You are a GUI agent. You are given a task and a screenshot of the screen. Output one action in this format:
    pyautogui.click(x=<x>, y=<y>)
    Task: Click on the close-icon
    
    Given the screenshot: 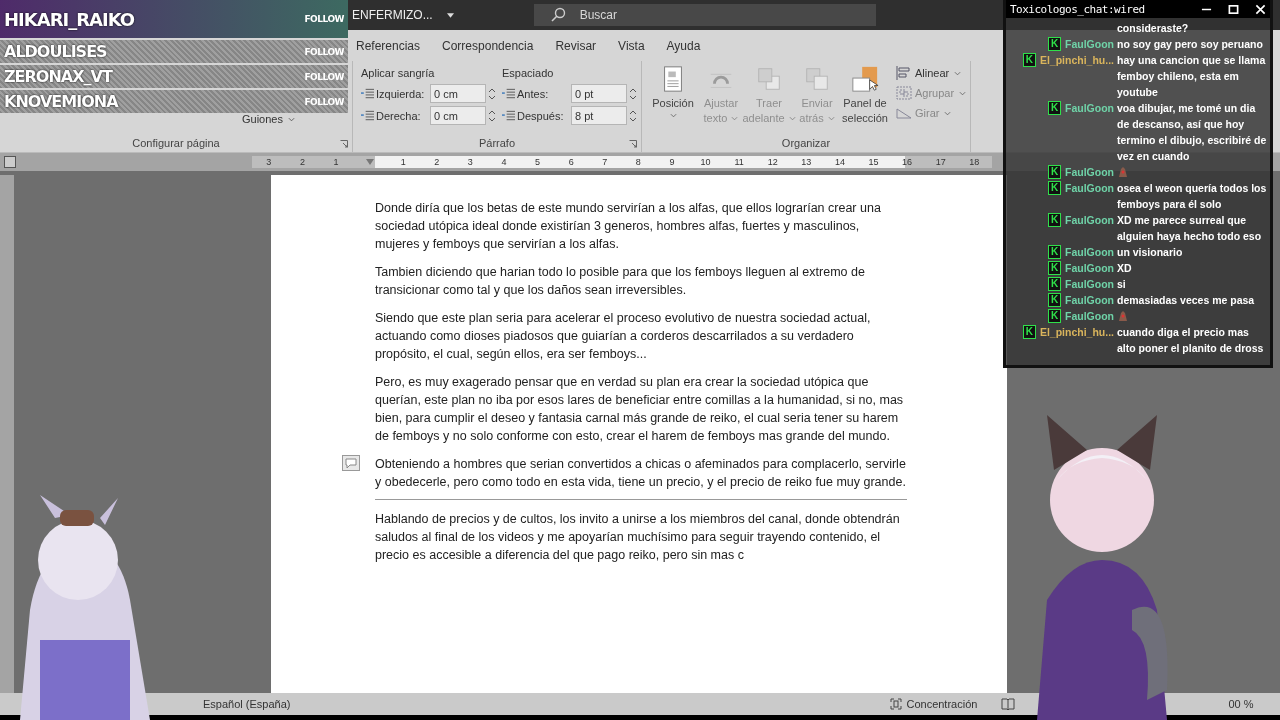 What is the action you would take?
    pyautogui.click(x=1260, y=9)
    